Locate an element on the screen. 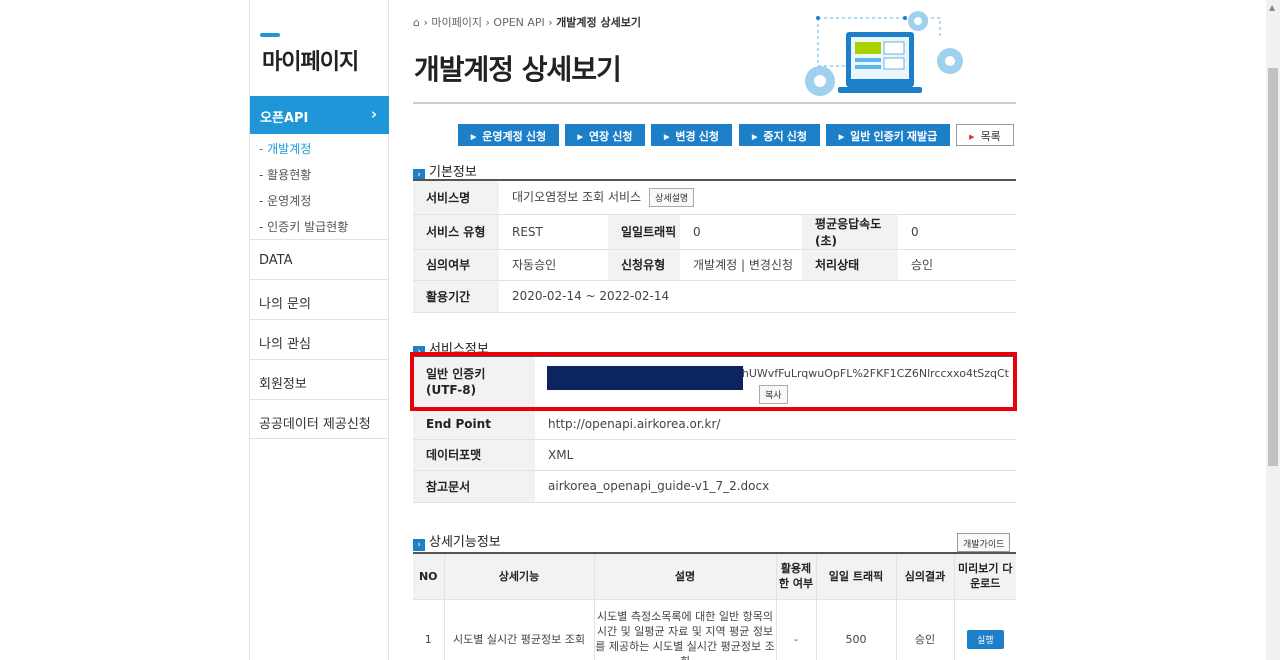 This screenshot has height=660, width=1280. apply-operate-button: ▶ 운영계정 신청 is located at coordinates (508, 135).